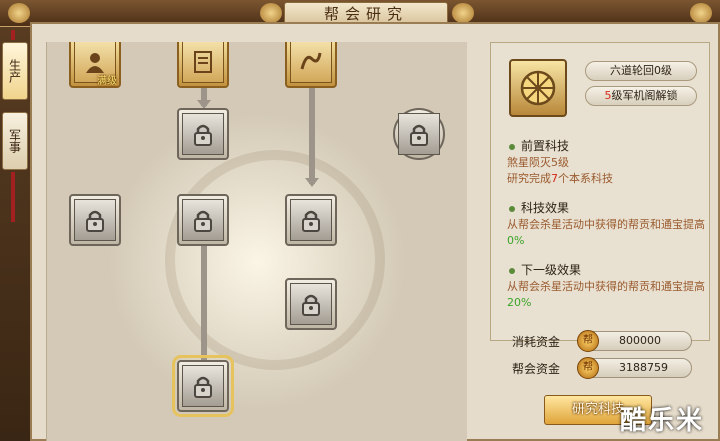 This screenshot has width=720, height=441. I want to click on unlock-requirement: 5级军机阁解锁, so click(641, 96).